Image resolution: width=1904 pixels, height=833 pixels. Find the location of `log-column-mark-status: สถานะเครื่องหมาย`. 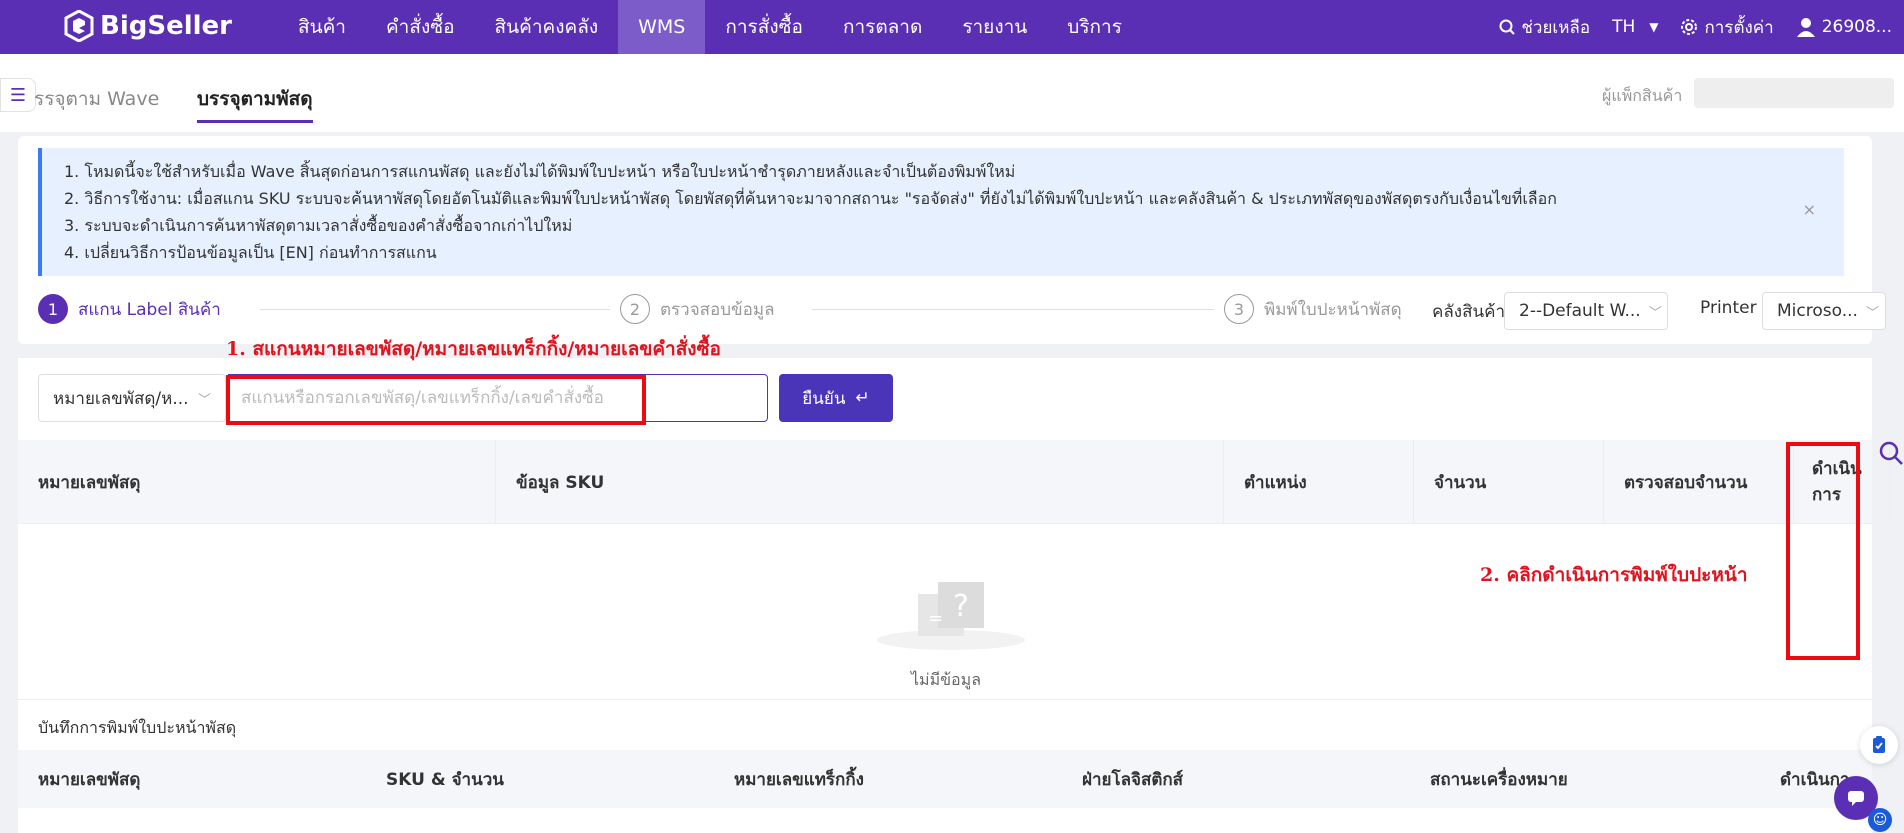

log-column-mark-status: สถานะเครื่องหมาย is located at coordinates (1499, 779).